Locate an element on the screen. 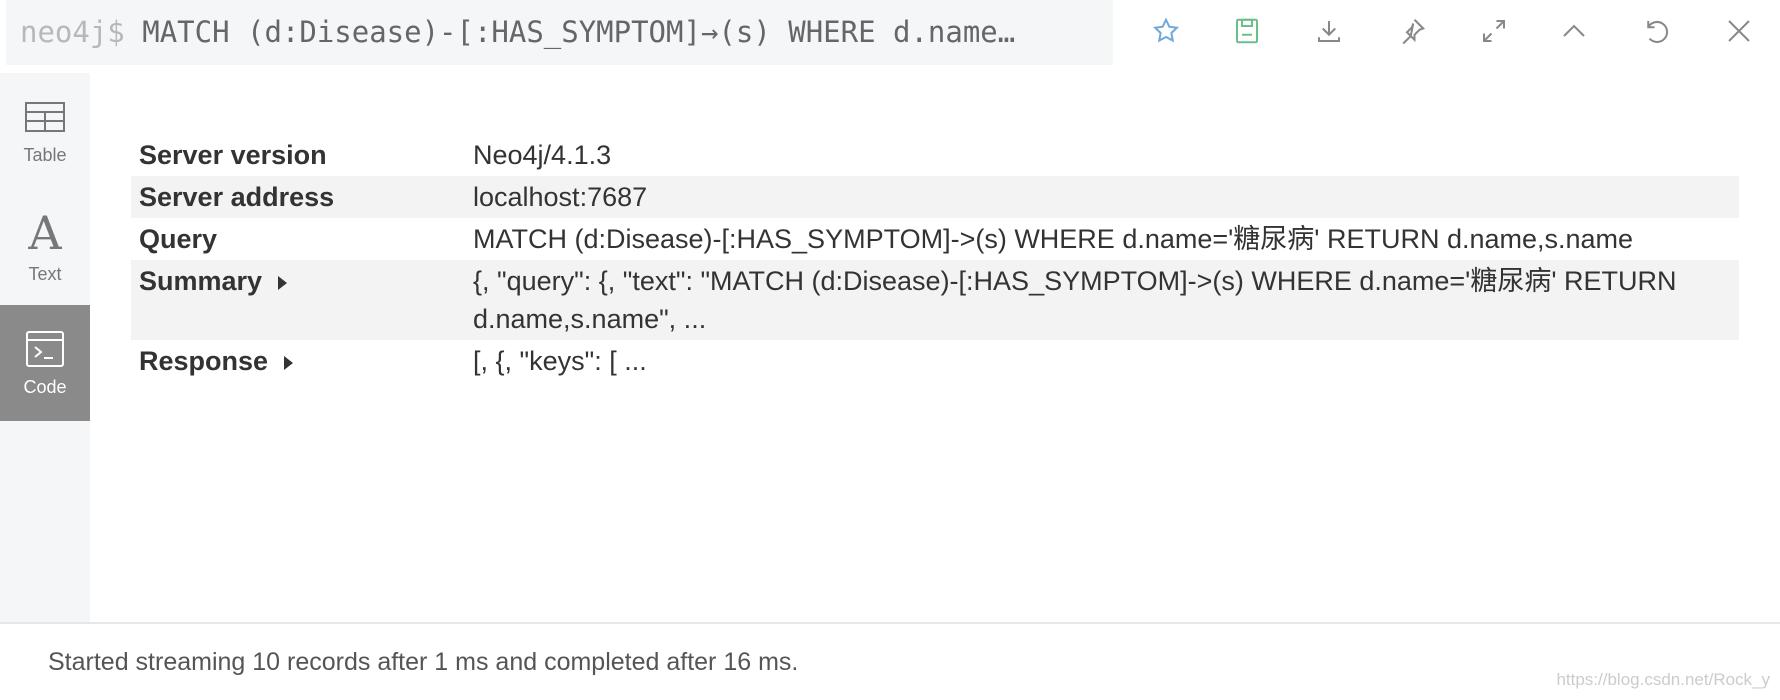 The width and height of the screenshot is (1780, 700). sidebar-item-label: Text is located at coordinates (45, 273).